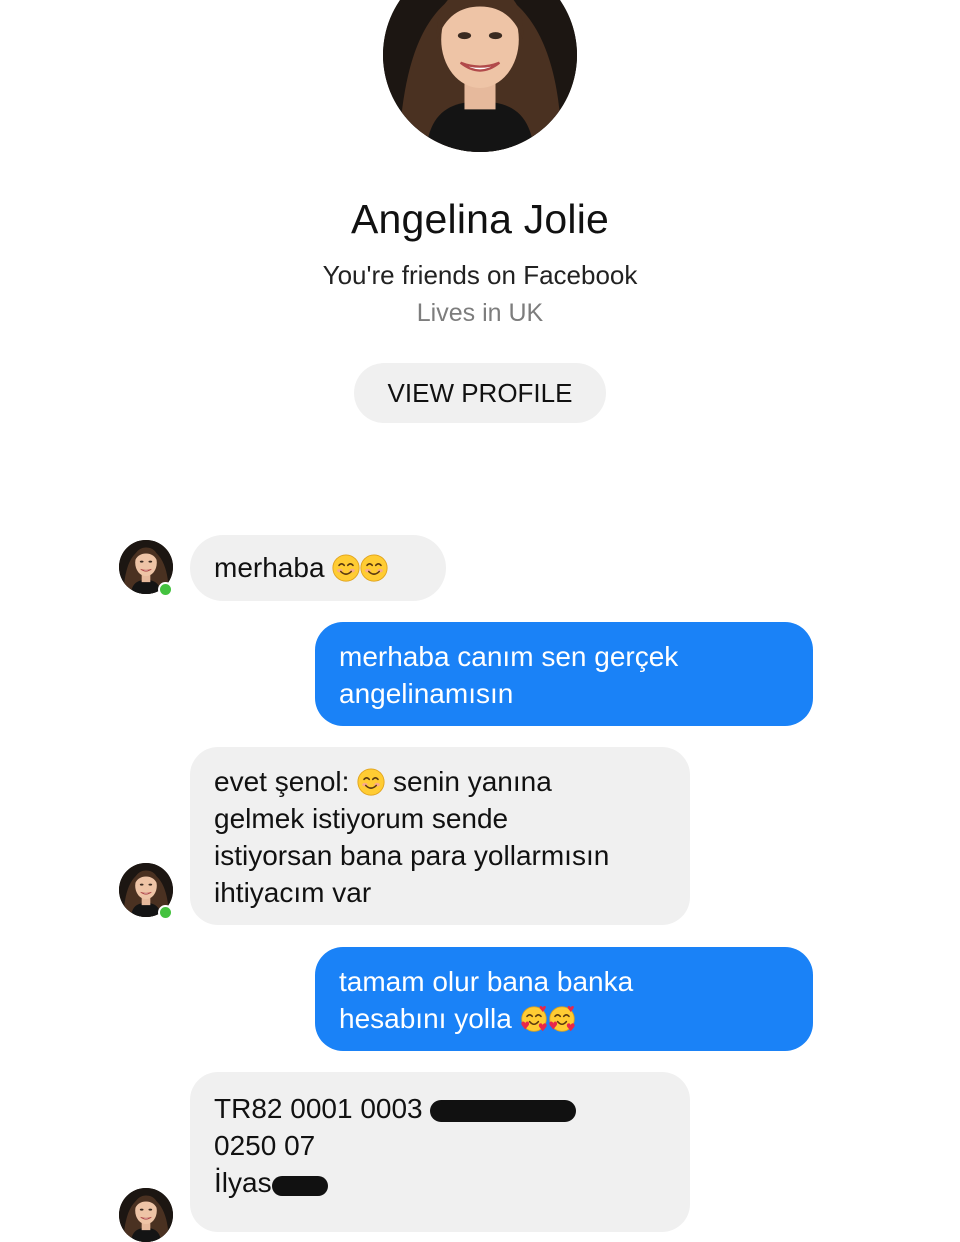 The height and width of the screenshot is (1242, 960). What do you see at coordinates (564, 674) in the screenshot?
I see `outgoing-message-bubble: merhaba canım sen gerçek angelinamısın` at bounding box center [564, 674].